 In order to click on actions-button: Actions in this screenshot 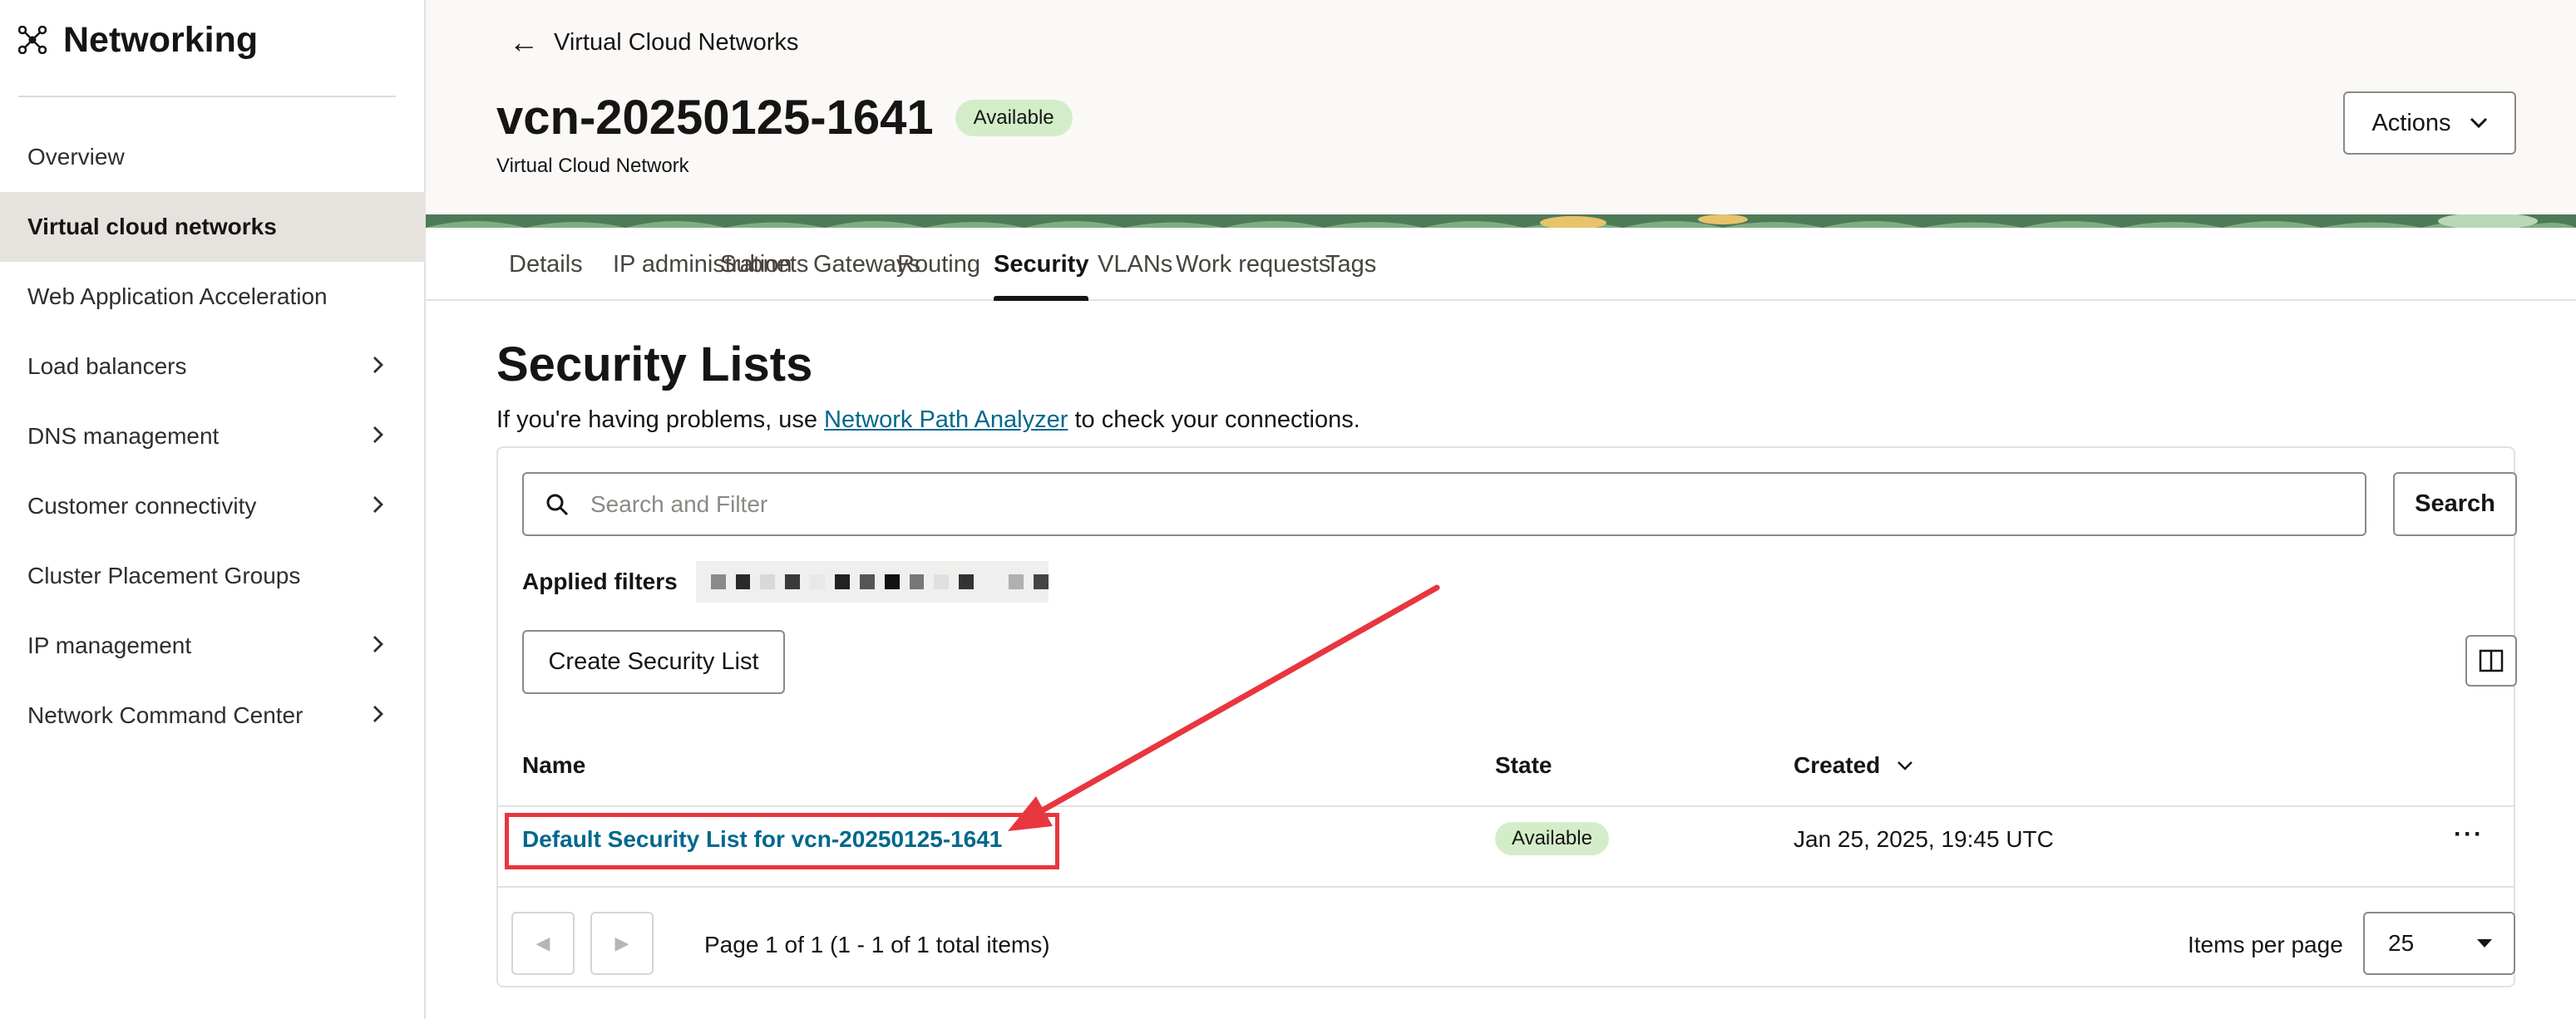, I will do `click(2429, 123)`.